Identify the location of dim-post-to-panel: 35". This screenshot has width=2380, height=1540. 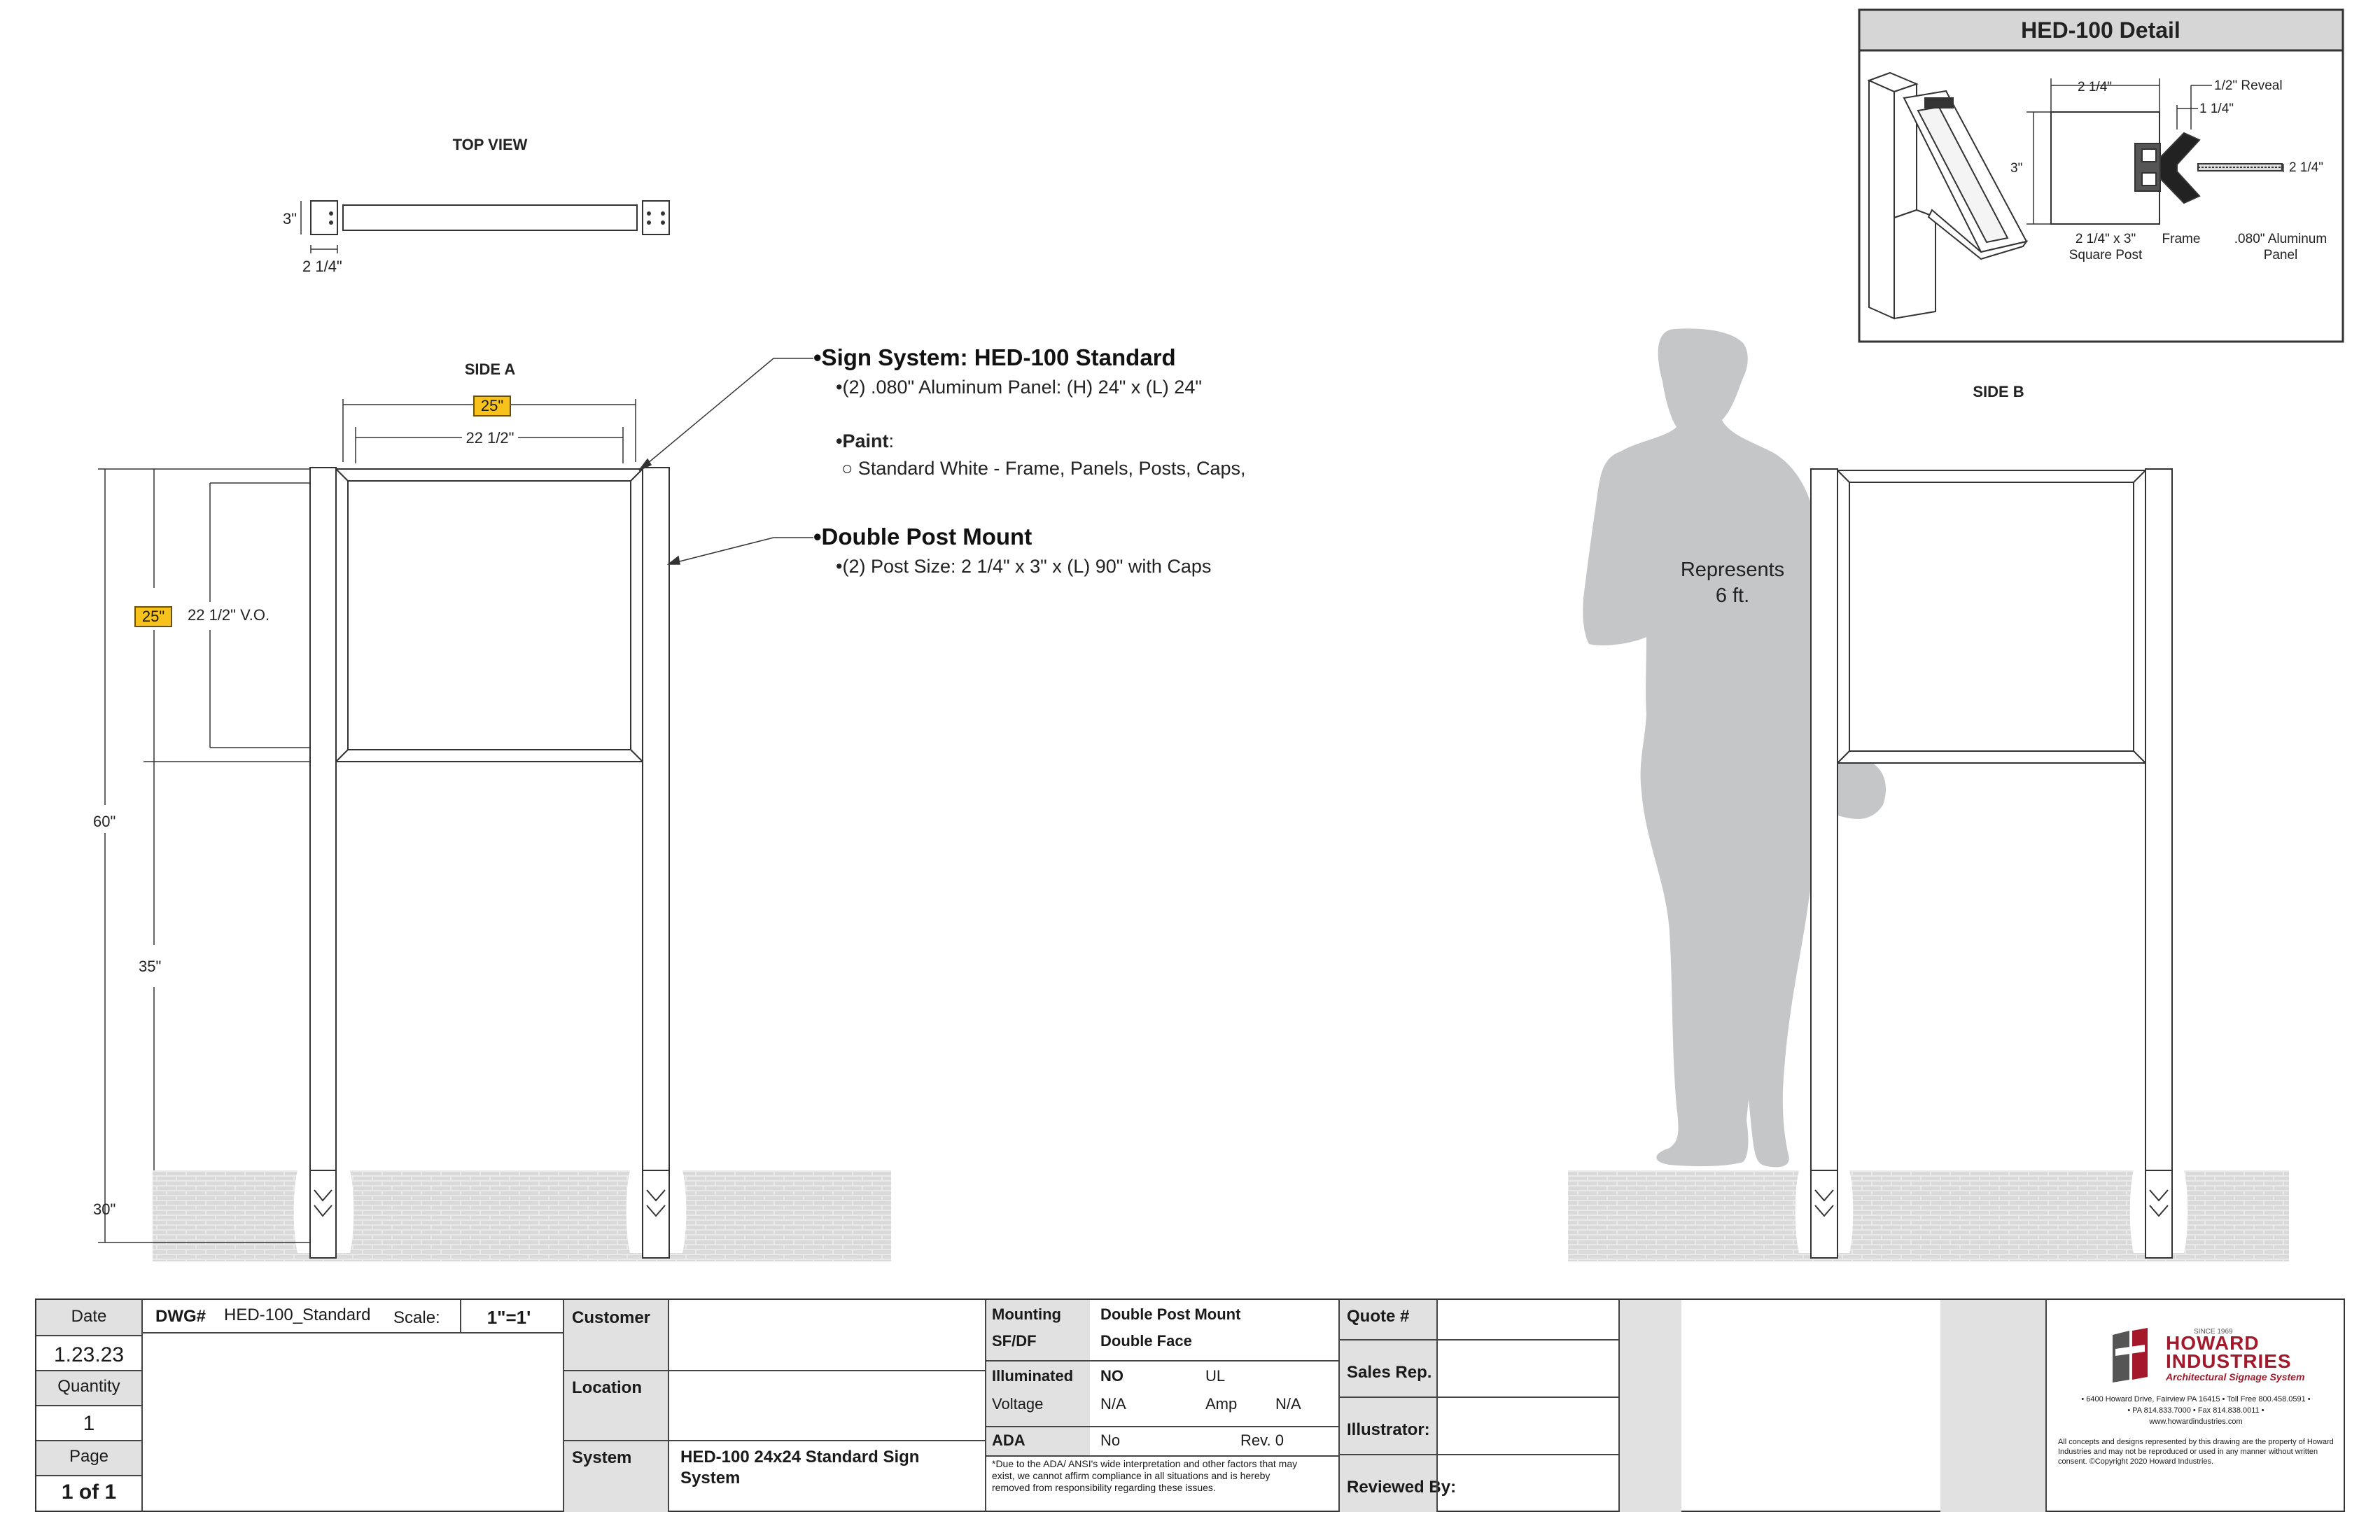
(150, 966).